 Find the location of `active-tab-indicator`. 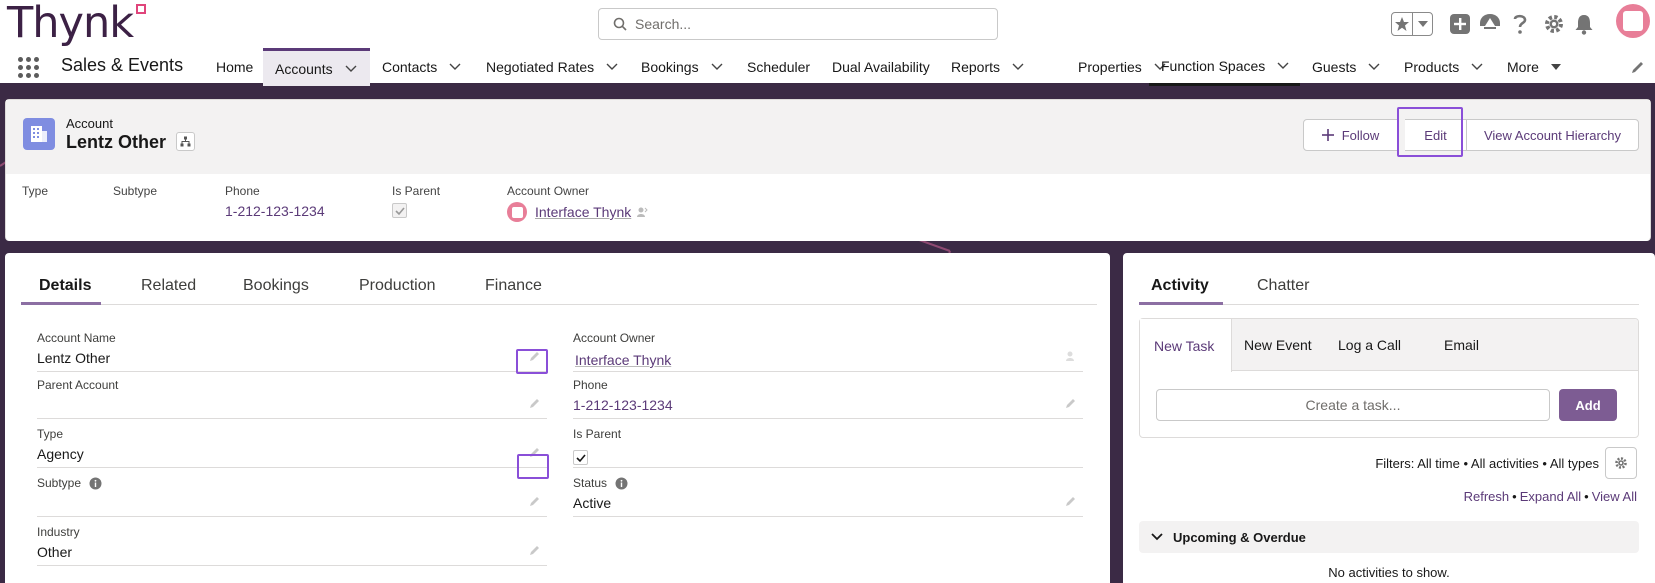

active-tab-indicator is located at coordinates (61, 303).